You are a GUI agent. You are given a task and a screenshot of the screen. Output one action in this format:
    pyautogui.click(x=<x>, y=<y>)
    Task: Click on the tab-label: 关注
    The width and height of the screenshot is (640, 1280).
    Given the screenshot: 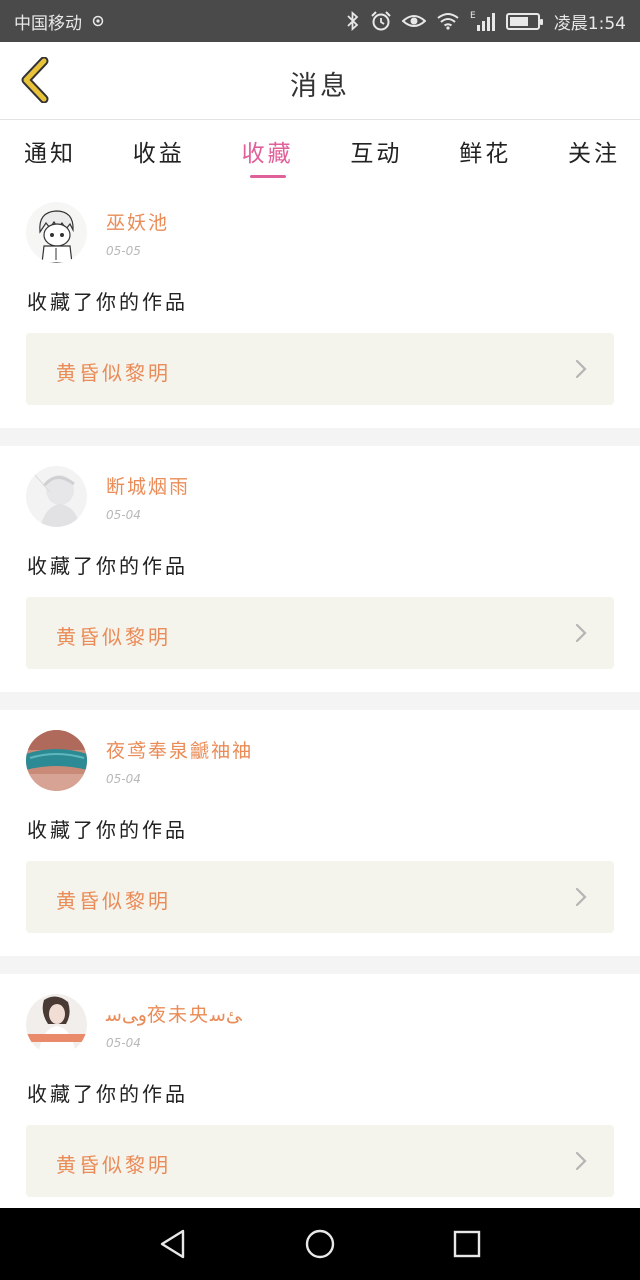 What is the action you would take?
    pyautogui.click(x=593, y=154)
    